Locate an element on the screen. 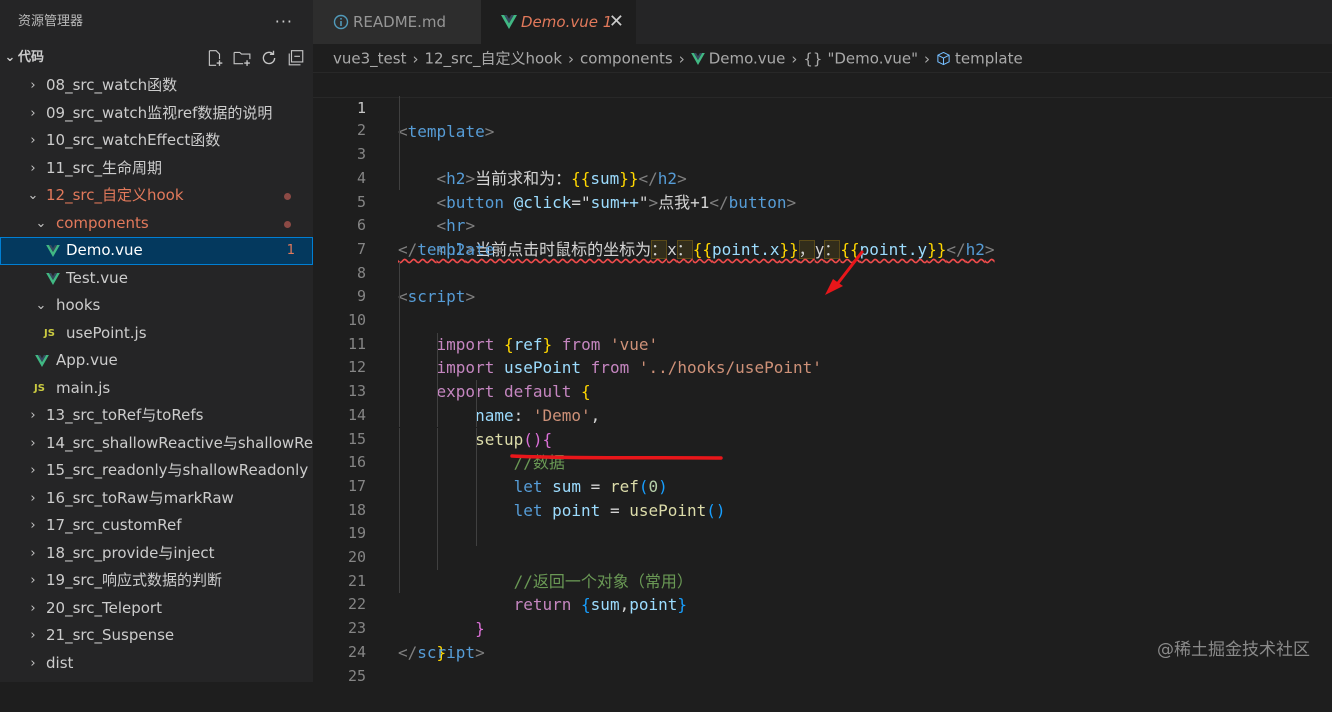 Image resolution: width=1332 pixels, height=712 pixels. code-line: 6 </template> is located at coordinates (822, 225).